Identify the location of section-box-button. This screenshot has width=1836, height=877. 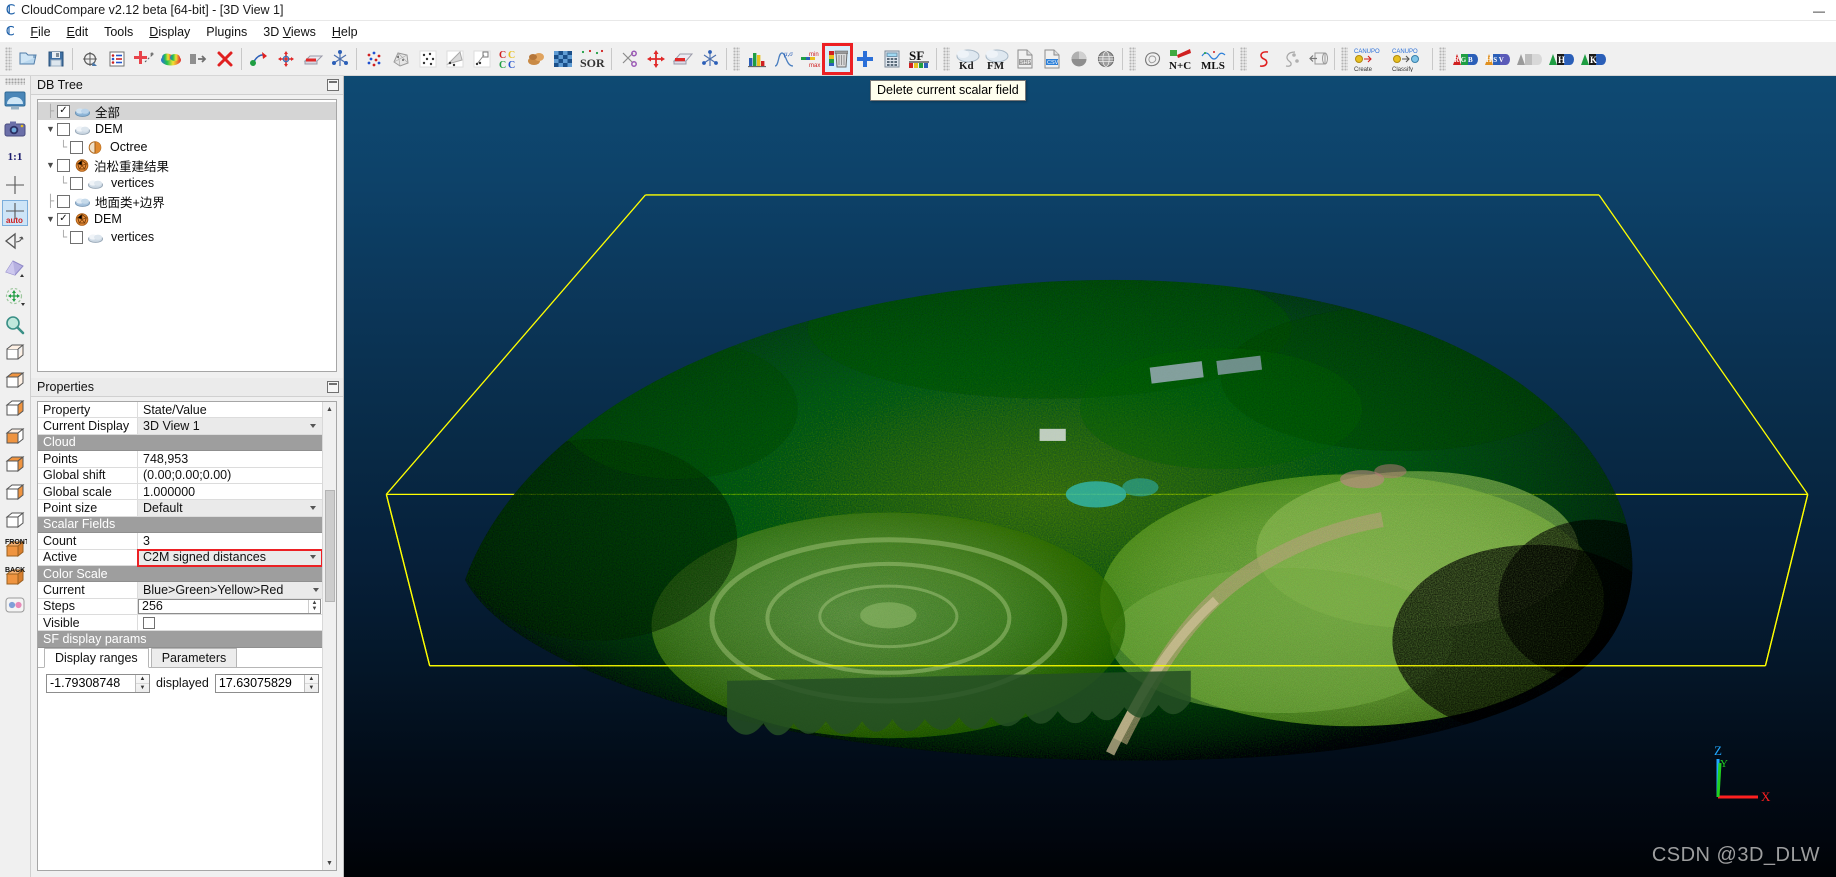
(312, 59).